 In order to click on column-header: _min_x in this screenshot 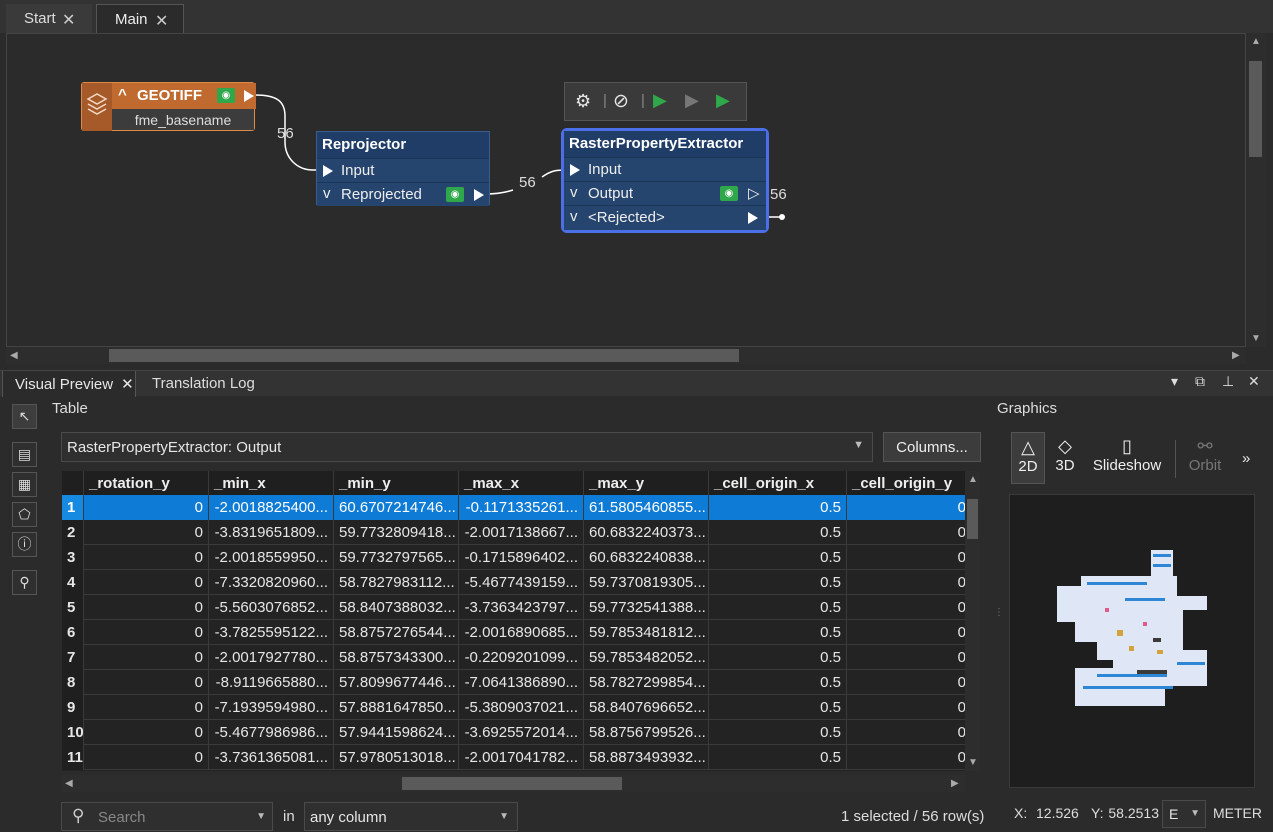, I will do `click(271, 483)`.